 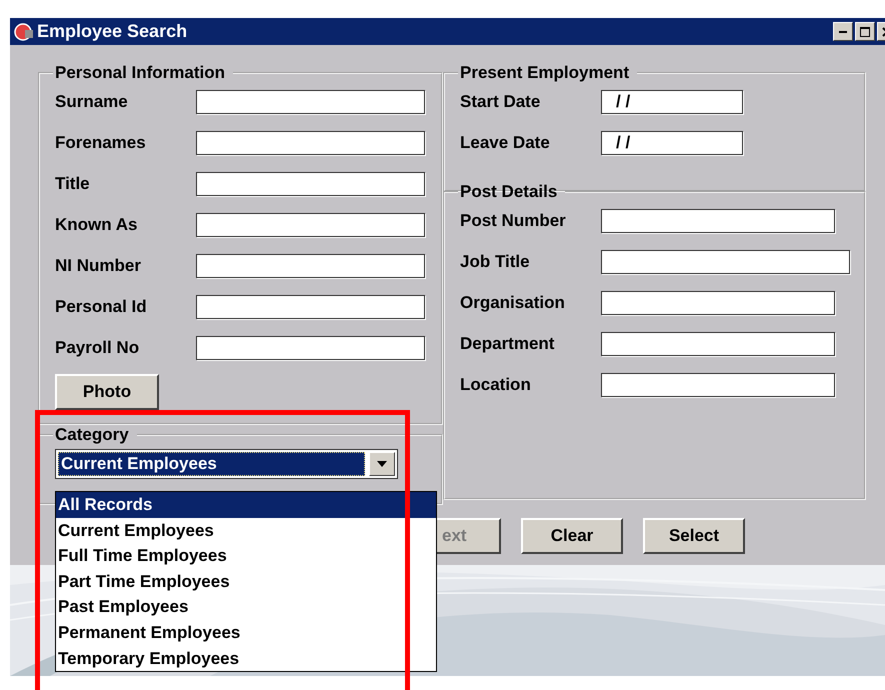 I want to click on maximize-icon, so click(x=865, y=32).